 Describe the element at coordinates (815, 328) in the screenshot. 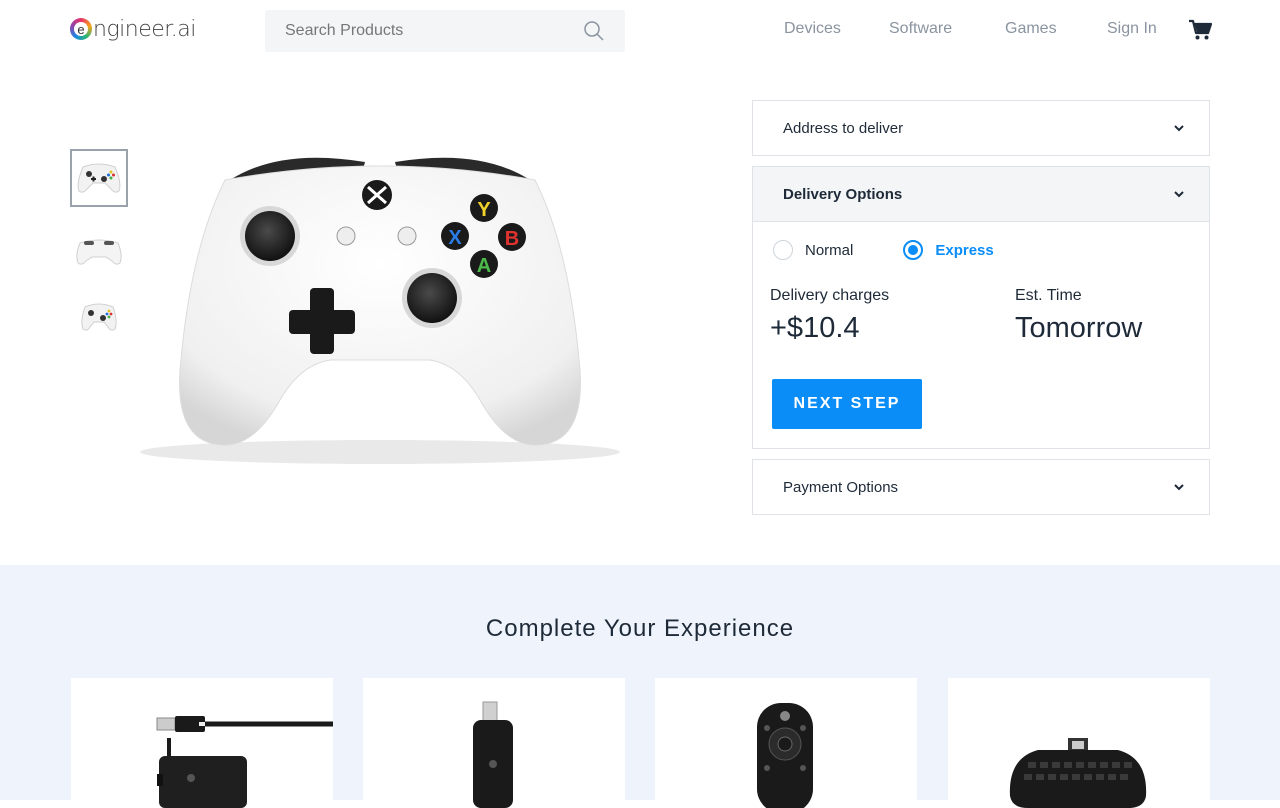

I see `delivery-charges-value: +$10.4` at that location.